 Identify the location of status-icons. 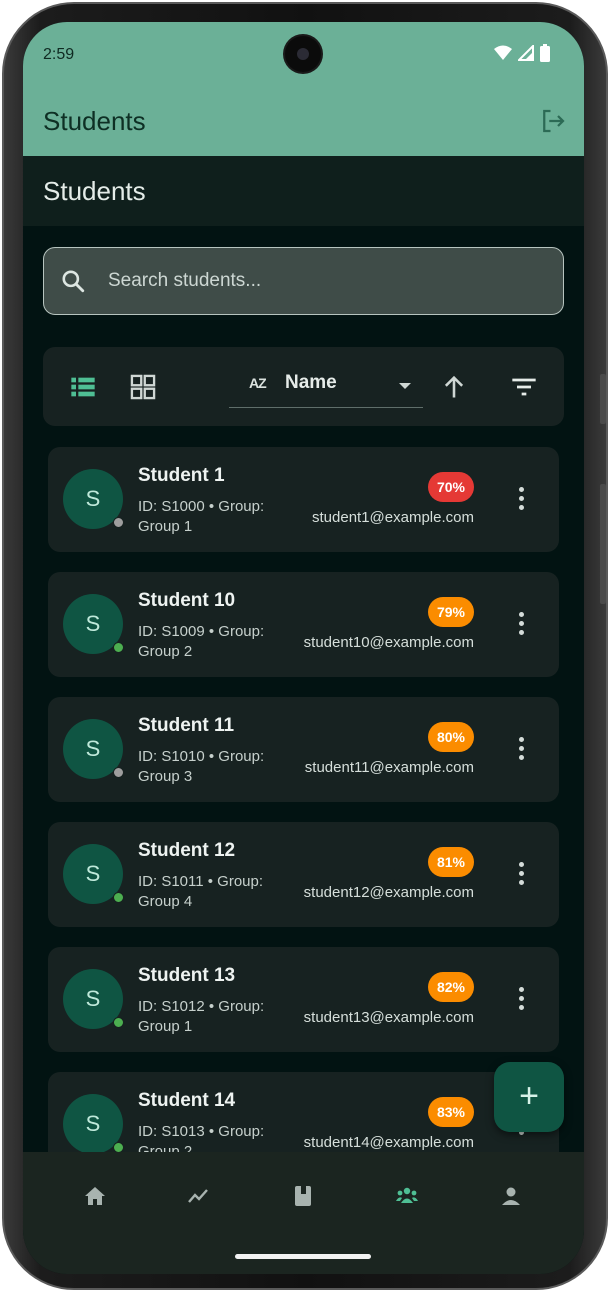
(522, 53).